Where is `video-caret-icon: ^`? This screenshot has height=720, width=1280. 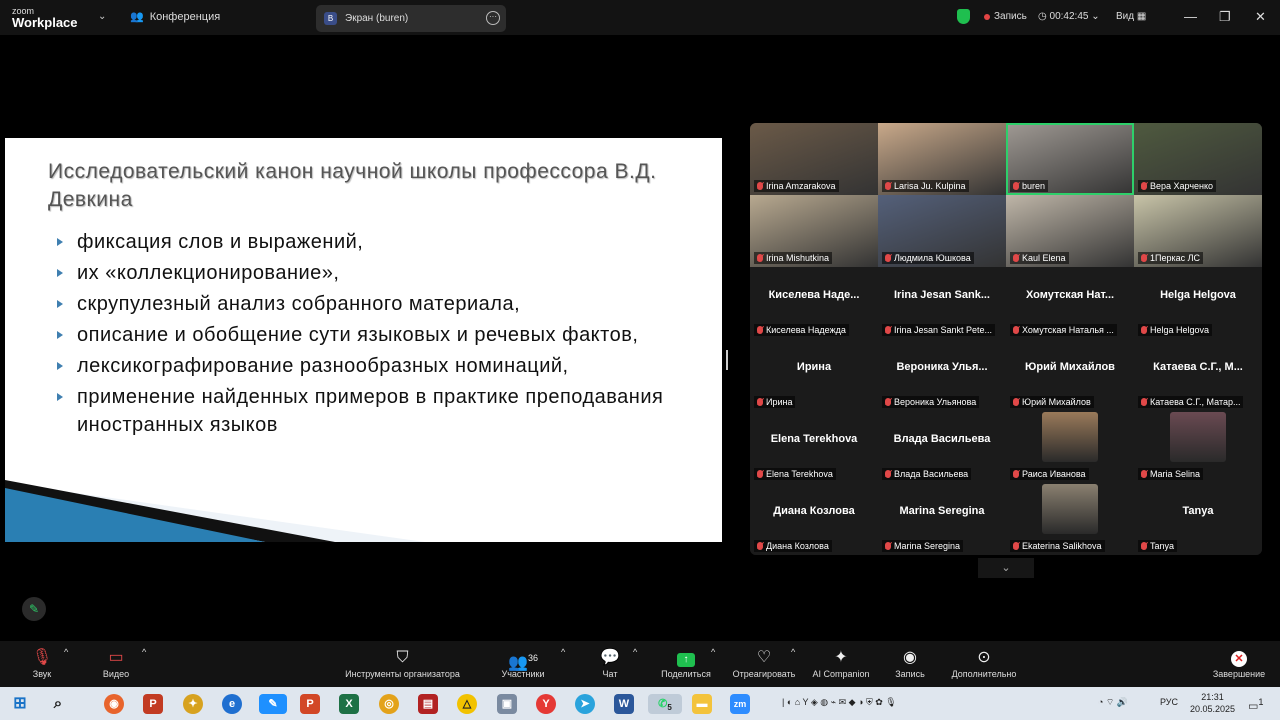
video-caret-icon: ^ is located at coordinates (144, 652).